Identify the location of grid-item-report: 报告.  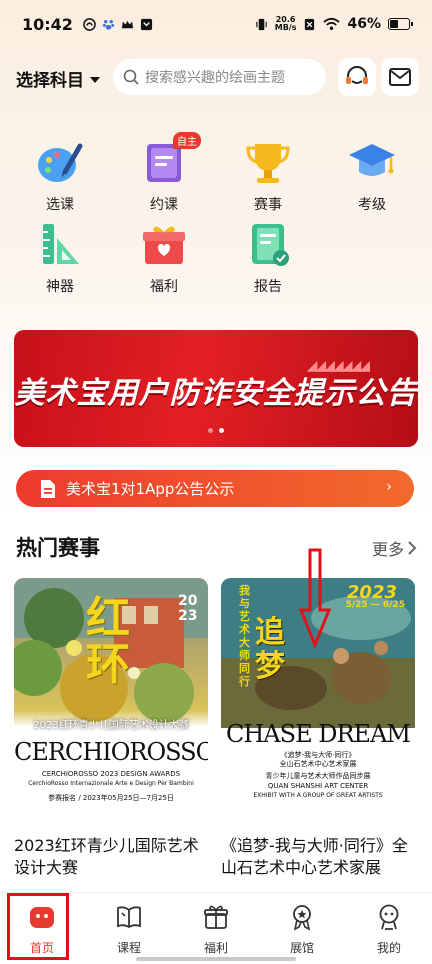
(268, 258).